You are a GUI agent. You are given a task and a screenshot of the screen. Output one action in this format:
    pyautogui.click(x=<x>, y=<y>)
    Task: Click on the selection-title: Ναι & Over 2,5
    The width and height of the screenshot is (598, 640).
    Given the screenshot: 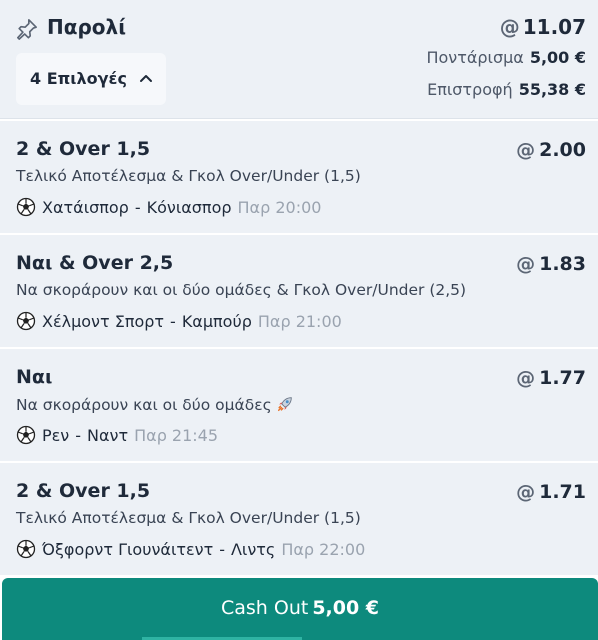 What is the action you would take?
    pyautogui.click(x=95, y=263)
    